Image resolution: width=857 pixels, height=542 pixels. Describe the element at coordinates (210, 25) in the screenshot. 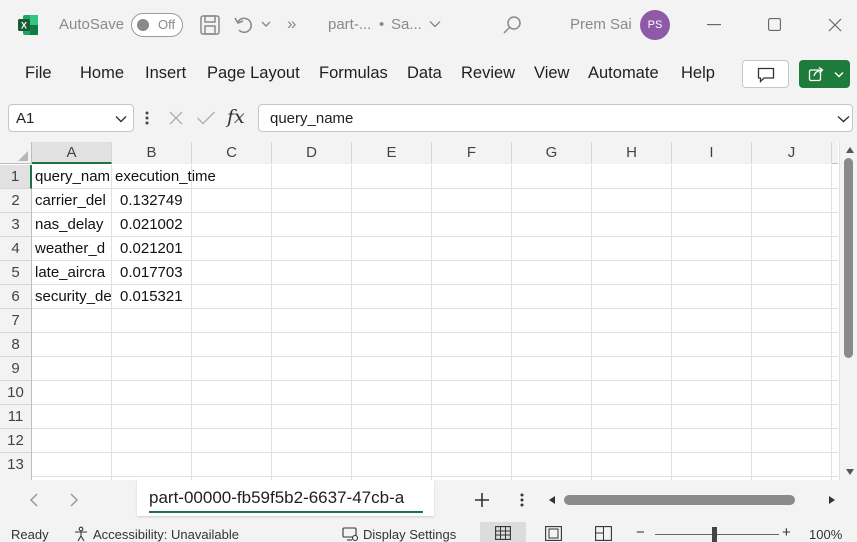

I see `save-icon` at that location.